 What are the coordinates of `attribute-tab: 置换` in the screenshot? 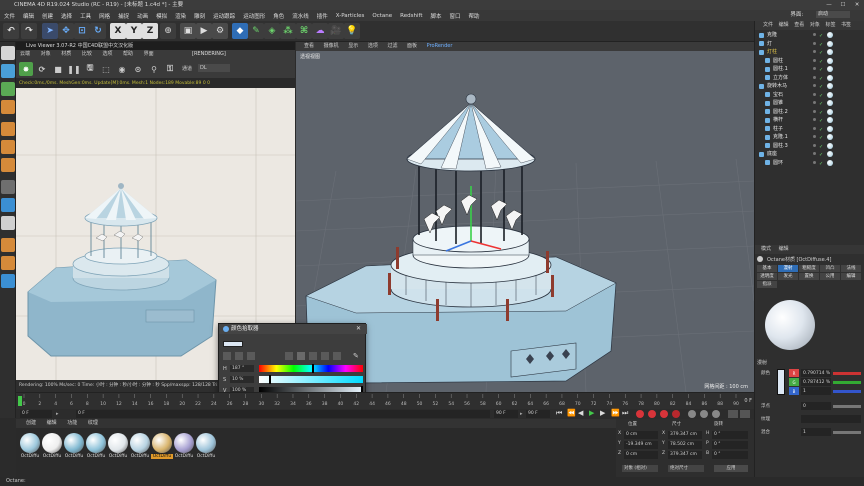 It's located at (809, 276).